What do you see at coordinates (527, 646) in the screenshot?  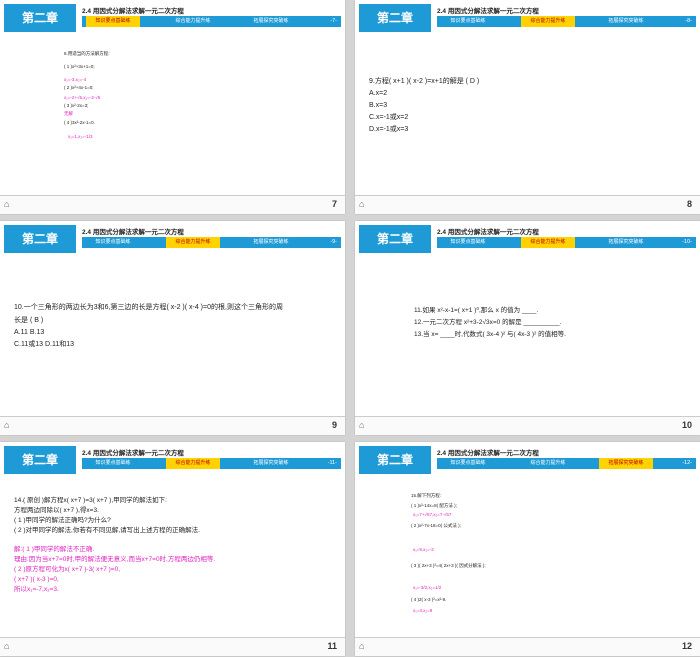 I see `slide-footer: ⌂ 12` at bounding box center [527, 646].